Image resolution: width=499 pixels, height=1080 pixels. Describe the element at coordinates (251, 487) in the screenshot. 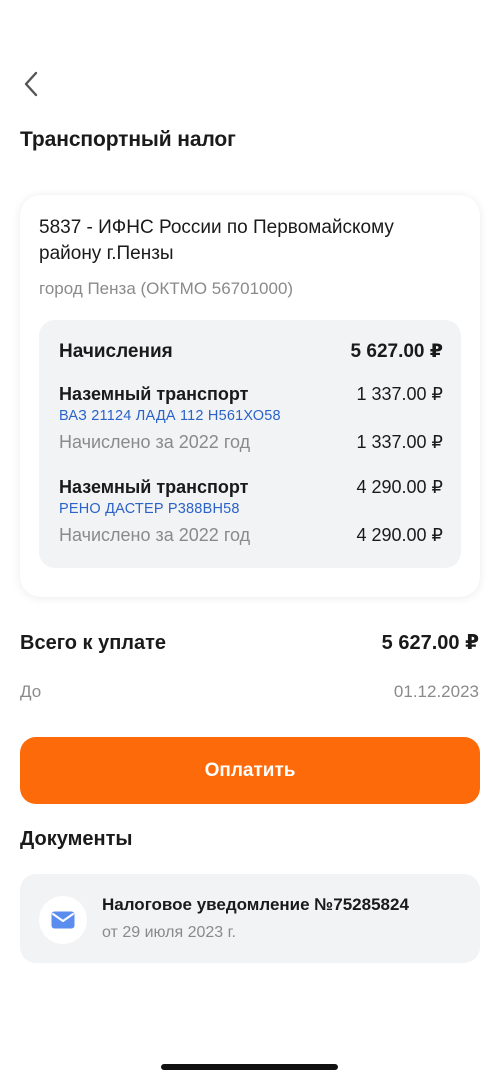

I see `charge-item-2: Наземный транспорт 4 290.00 ₽` at that location.